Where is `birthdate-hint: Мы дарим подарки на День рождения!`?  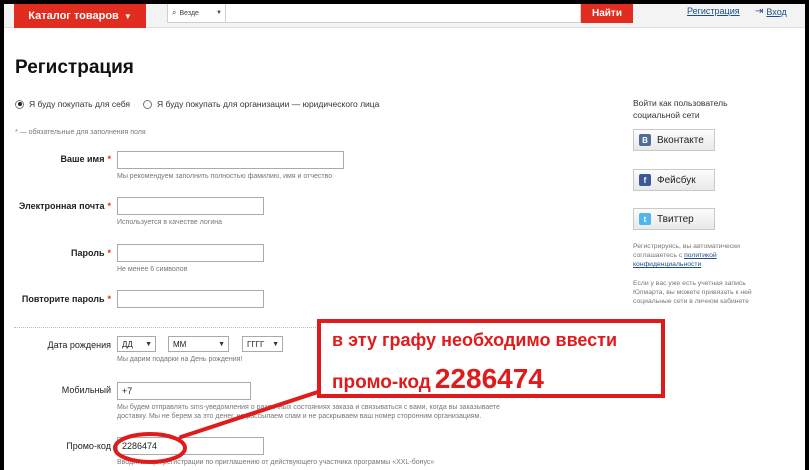 birthdate-hint: Мы дарим подарки на День рождения! is located at coordinates (180, 359).